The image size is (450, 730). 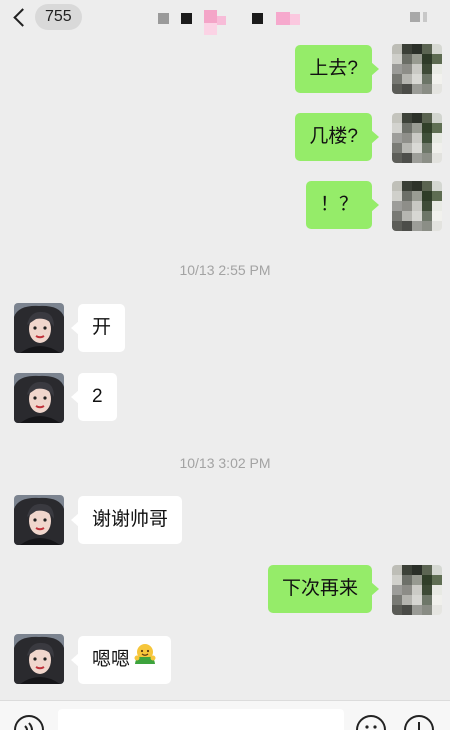 I want to click on more-icon, so click(x=418, y=17).